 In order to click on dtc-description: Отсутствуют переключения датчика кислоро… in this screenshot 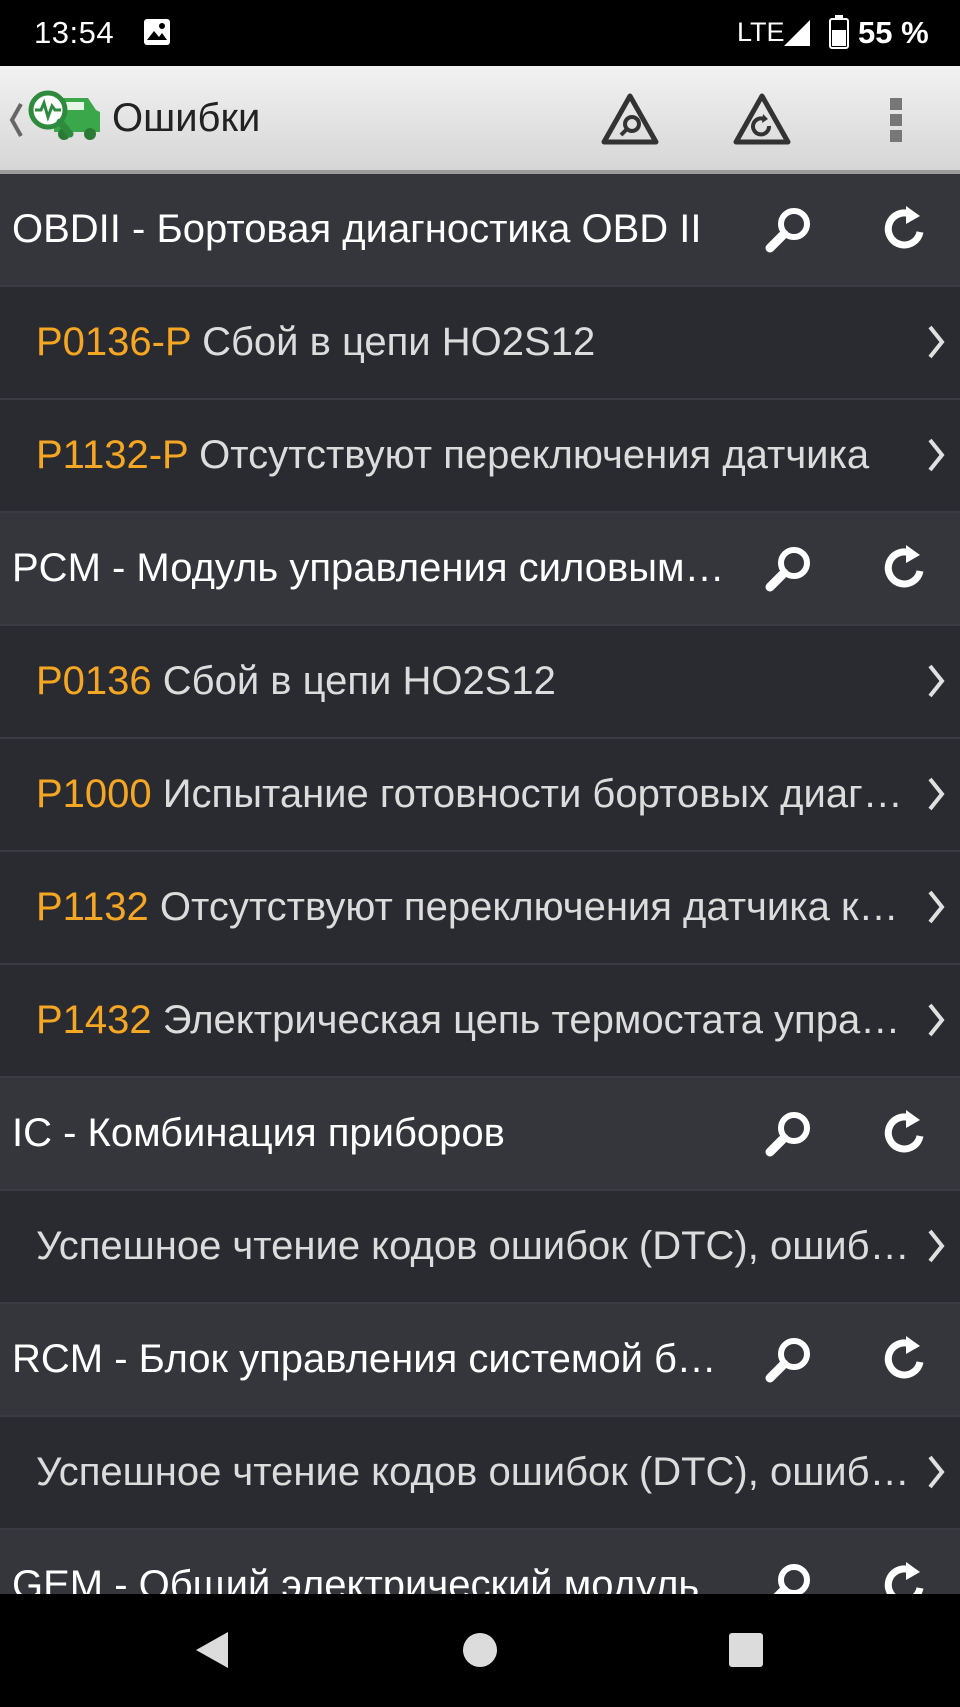, I will do `click(536, 907)`.